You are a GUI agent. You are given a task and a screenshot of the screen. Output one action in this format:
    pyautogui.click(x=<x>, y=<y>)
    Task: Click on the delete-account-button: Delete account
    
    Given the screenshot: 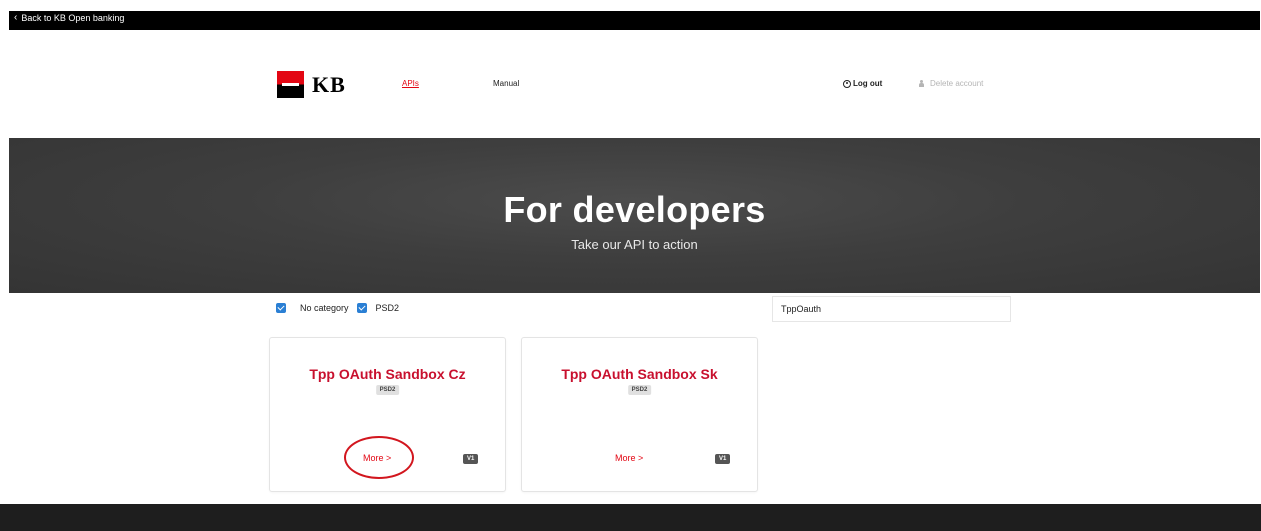 What is the action you would take?
    pyautogui.click(x=951, y=83)
    